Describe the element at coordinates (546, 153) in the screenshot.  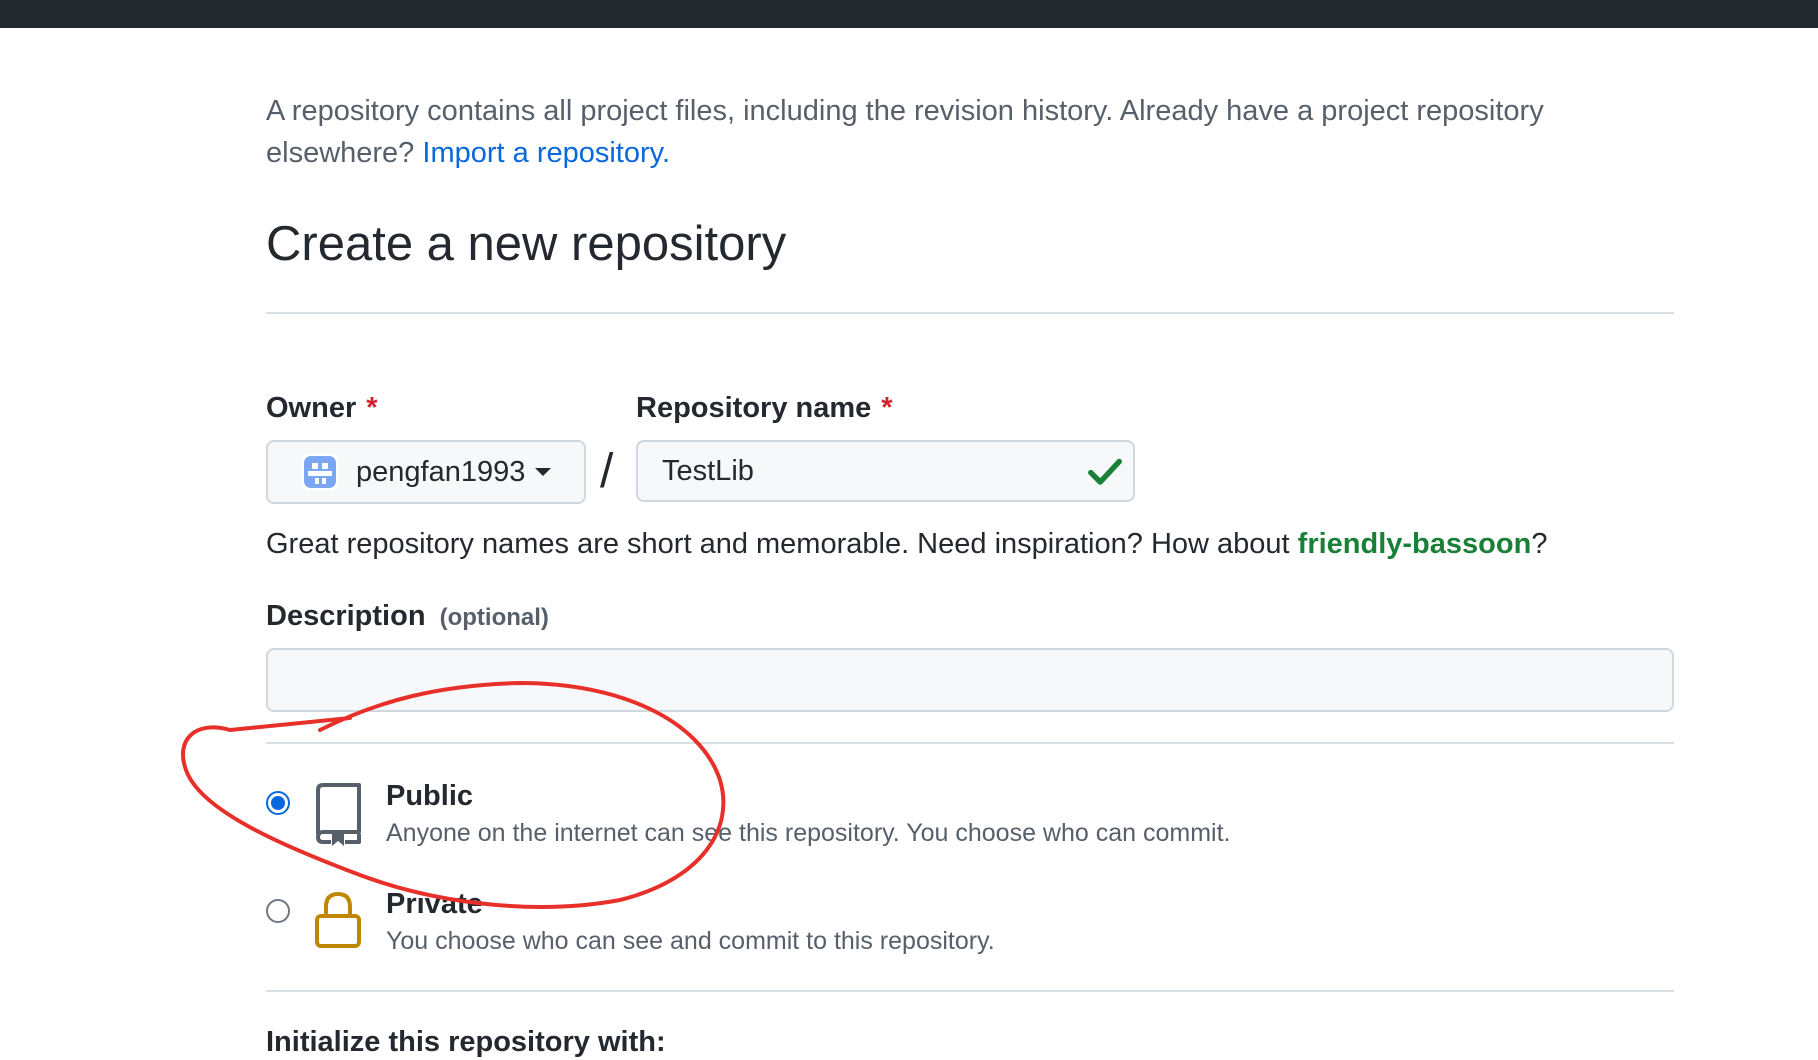
I see `import-repository-link: Import a repository.` at that location.